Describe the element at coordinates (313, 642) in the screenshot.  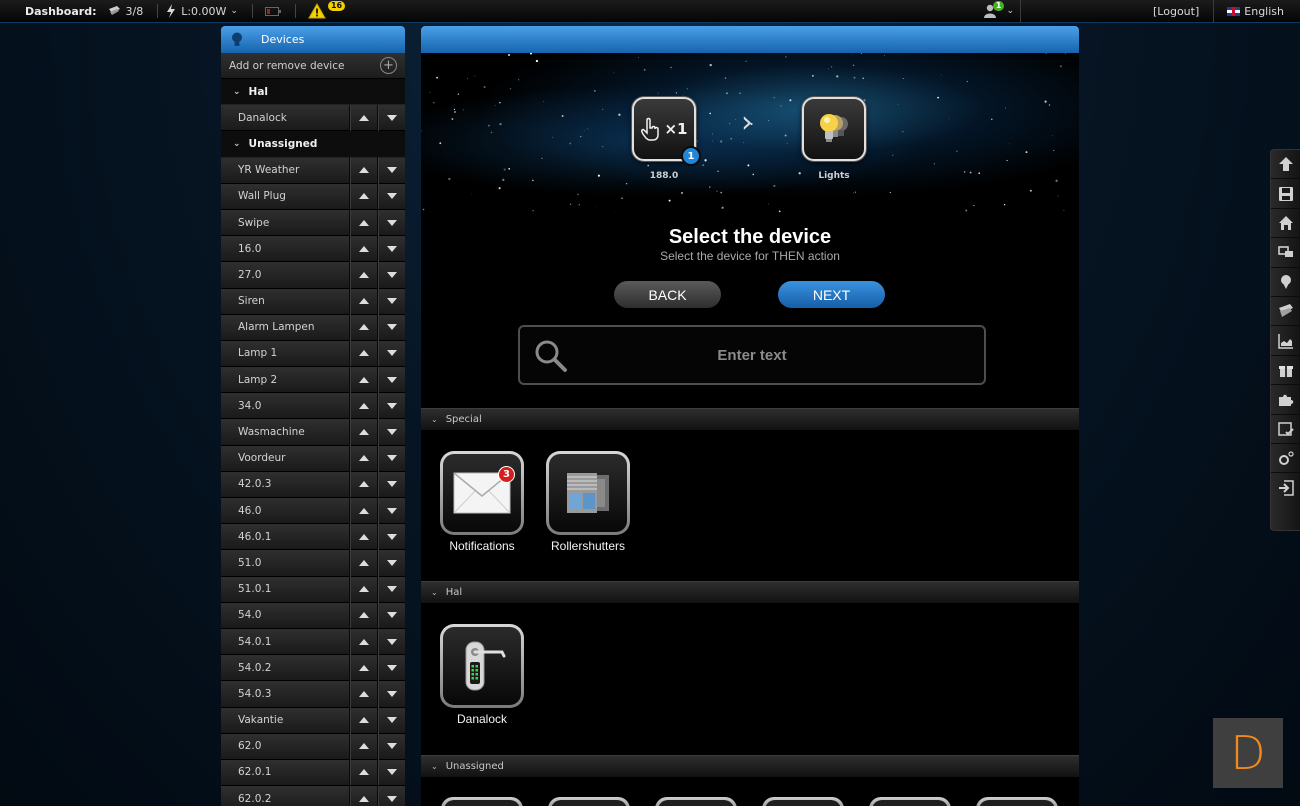
I see `device-list-item: 54.0.1` at that location.